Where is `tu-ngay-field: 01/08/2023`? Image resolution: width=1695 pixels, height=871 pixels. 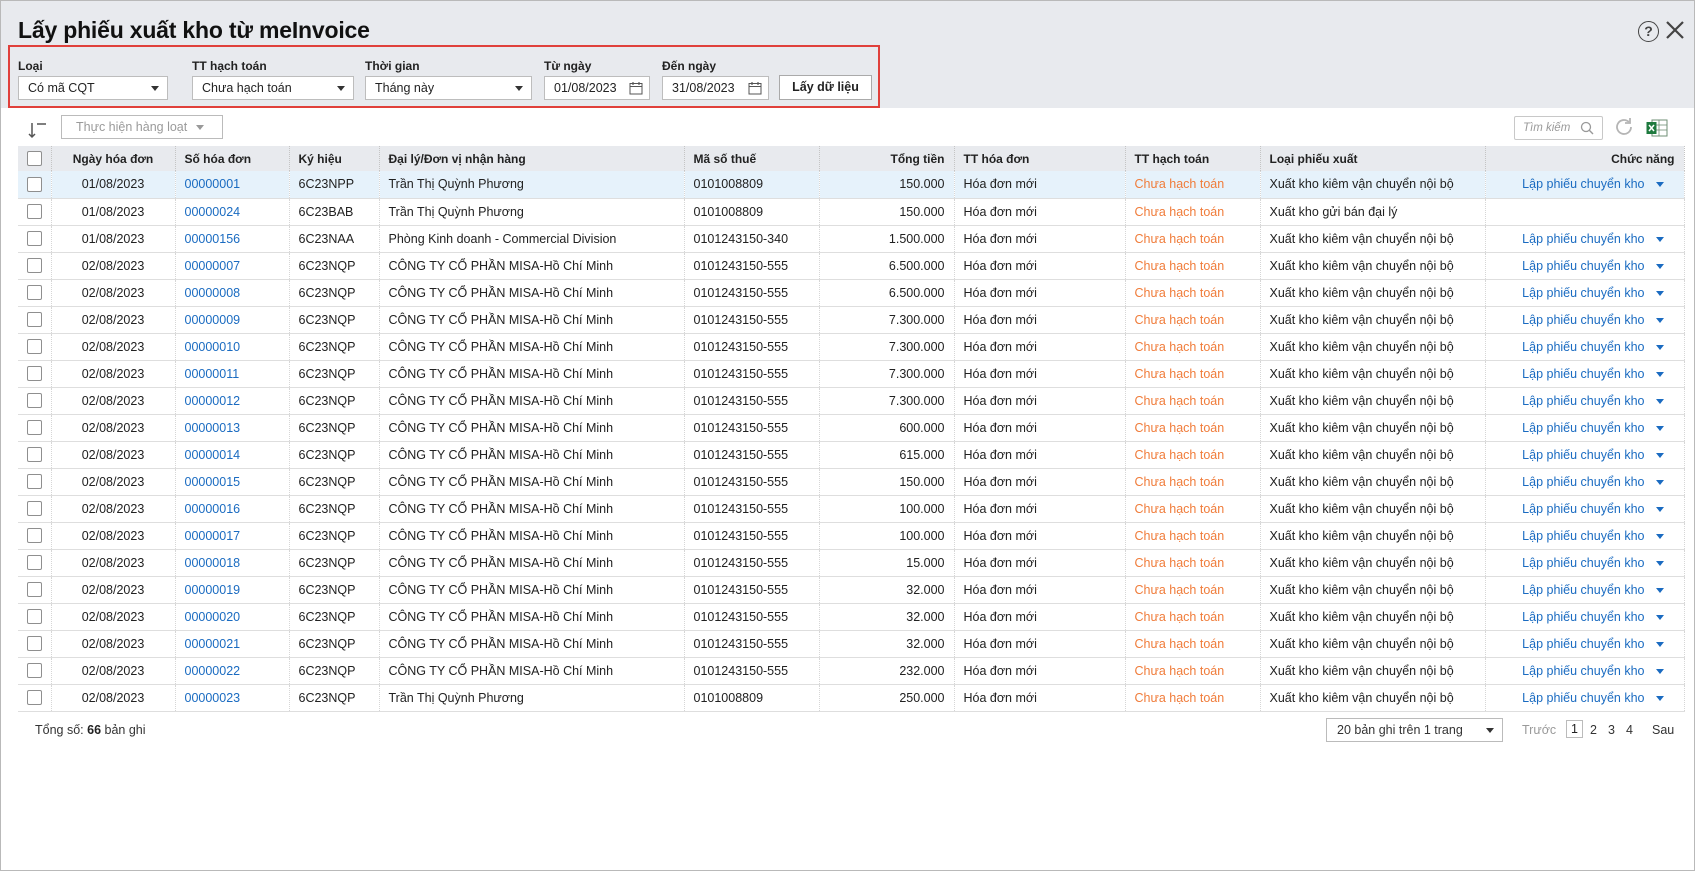 tu-ngay-field: 01/08/2023 is located at coordinates (597, 88).